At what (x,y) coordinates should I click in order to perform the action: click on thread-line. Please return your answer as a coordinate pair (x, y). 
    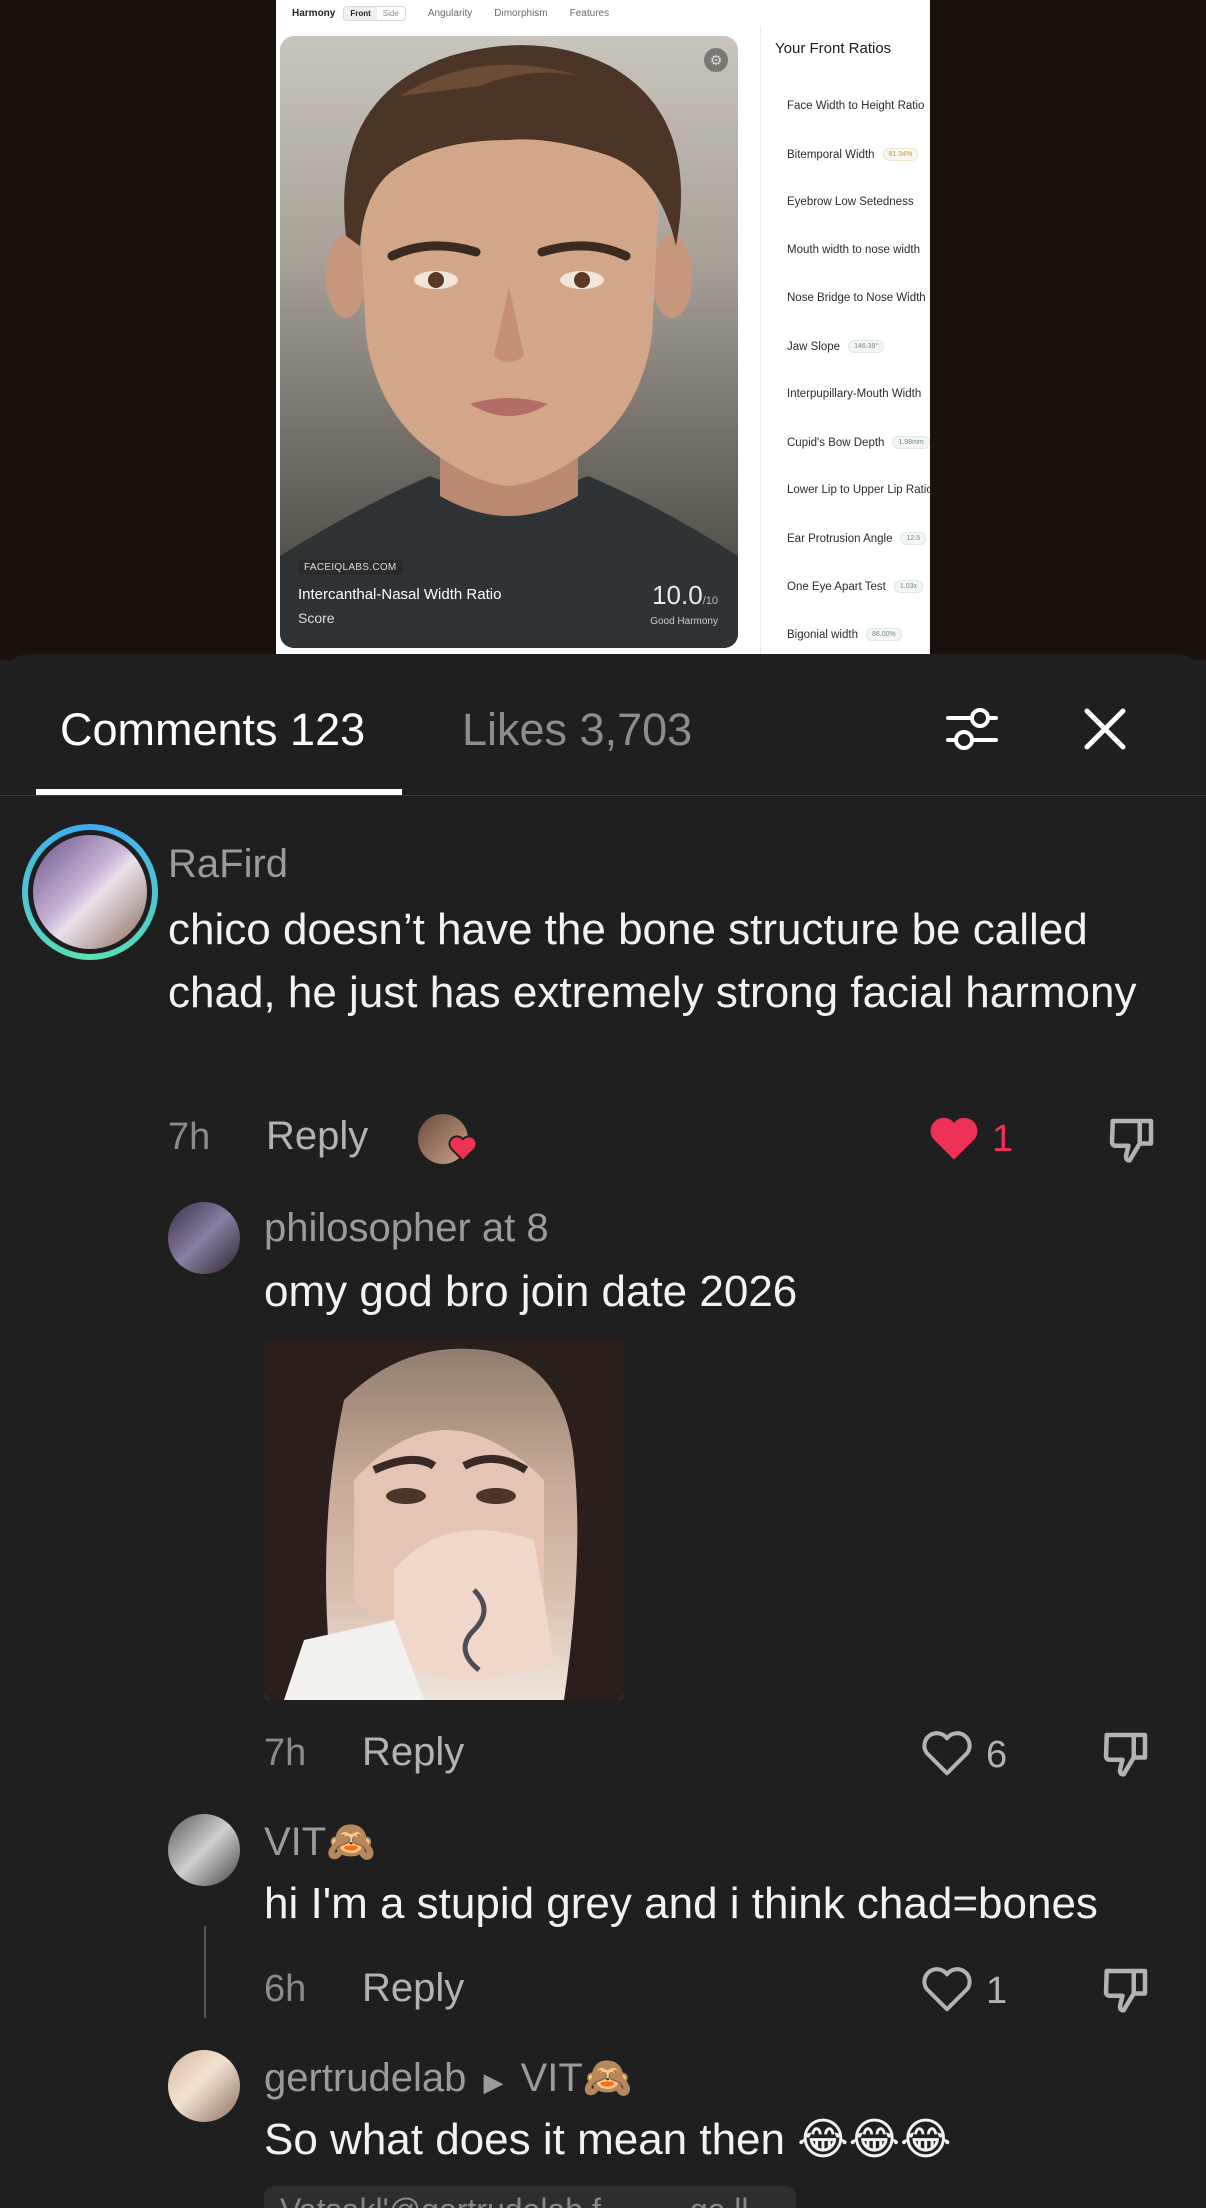
    Looking at the image, I should click on (205, 1972).